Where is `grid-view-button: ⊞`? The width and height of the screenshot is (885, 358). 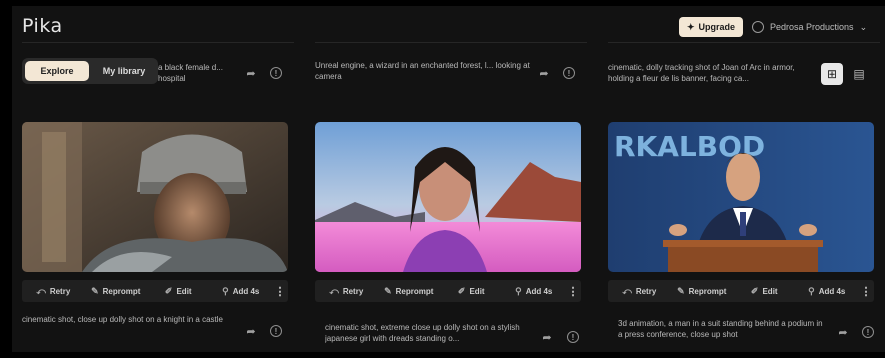
grid-view-button: ⊞ is located at coordinates (832, 74).